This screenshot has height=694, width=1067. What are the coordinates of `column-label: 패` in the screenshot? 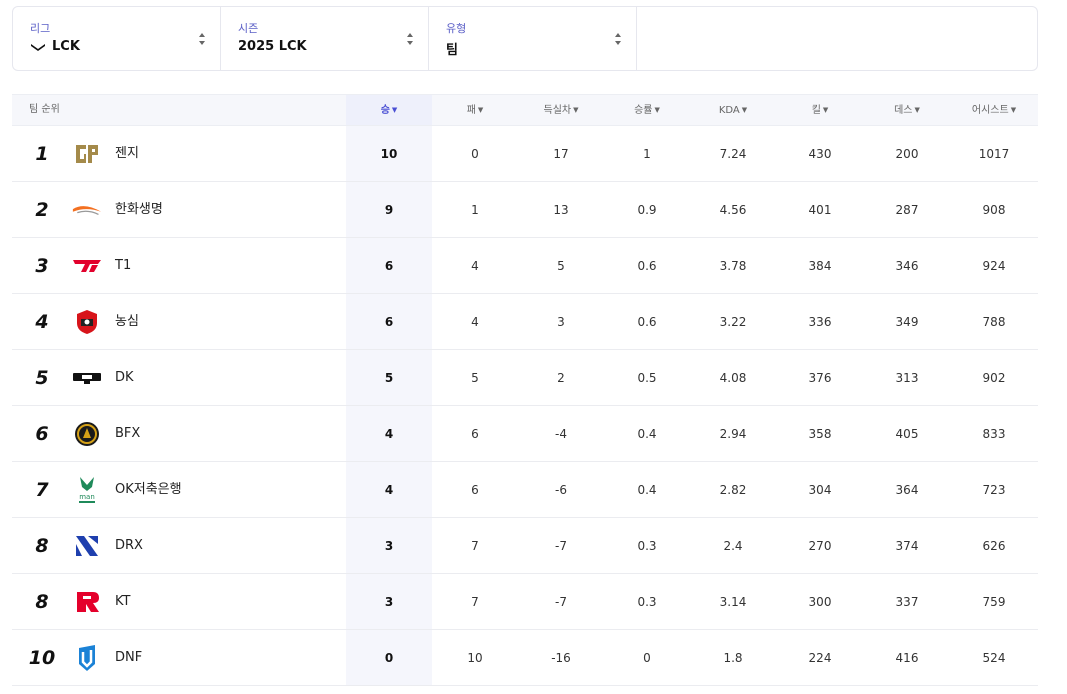 It's located at (471, 110).